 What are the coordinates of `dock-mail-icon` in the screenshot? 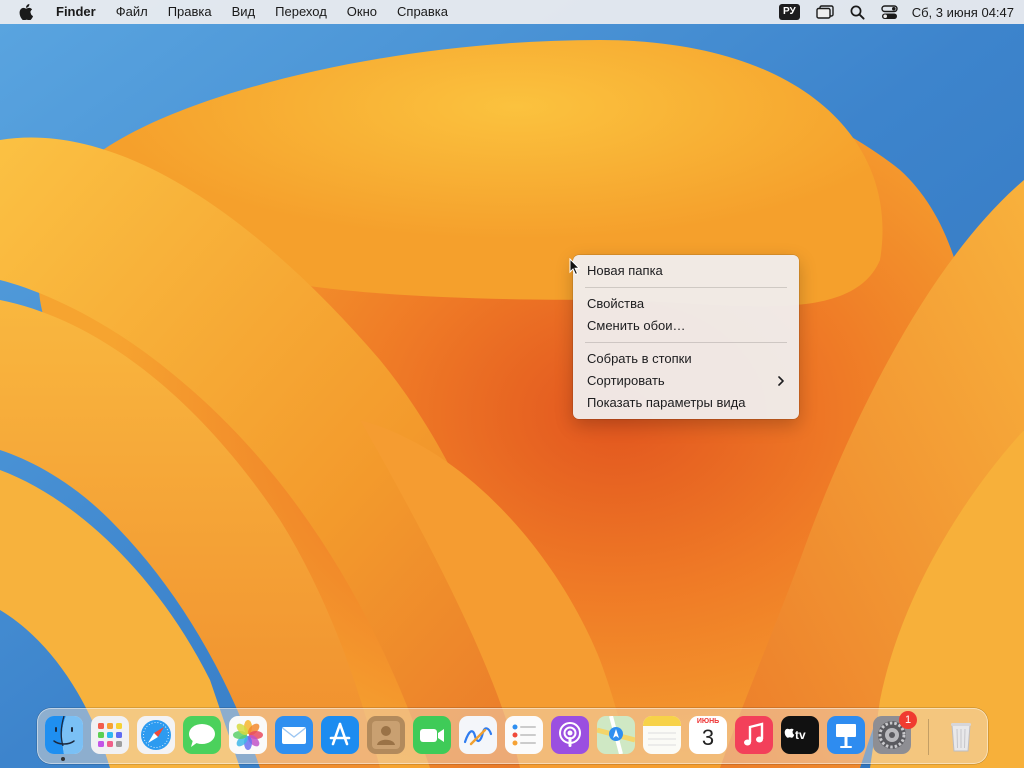 It's located at (294, 735).